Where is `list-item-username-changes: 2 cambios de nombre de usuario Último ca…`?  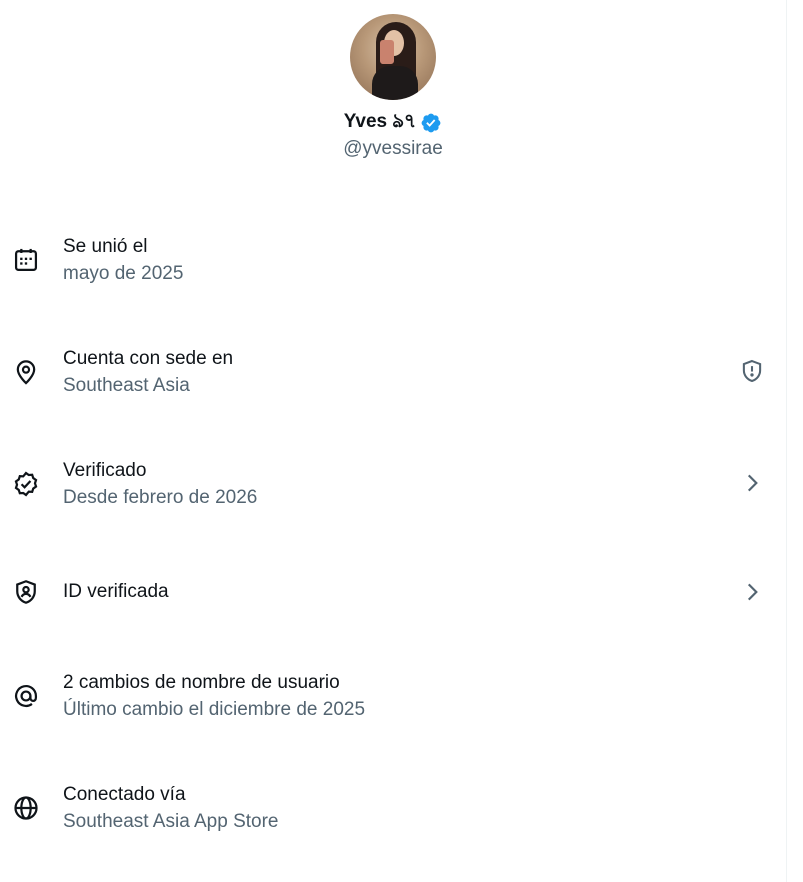
list-item-username-changes: 2 cambios de nombre de usuario Último ca… is located at coordinates (393, 710).